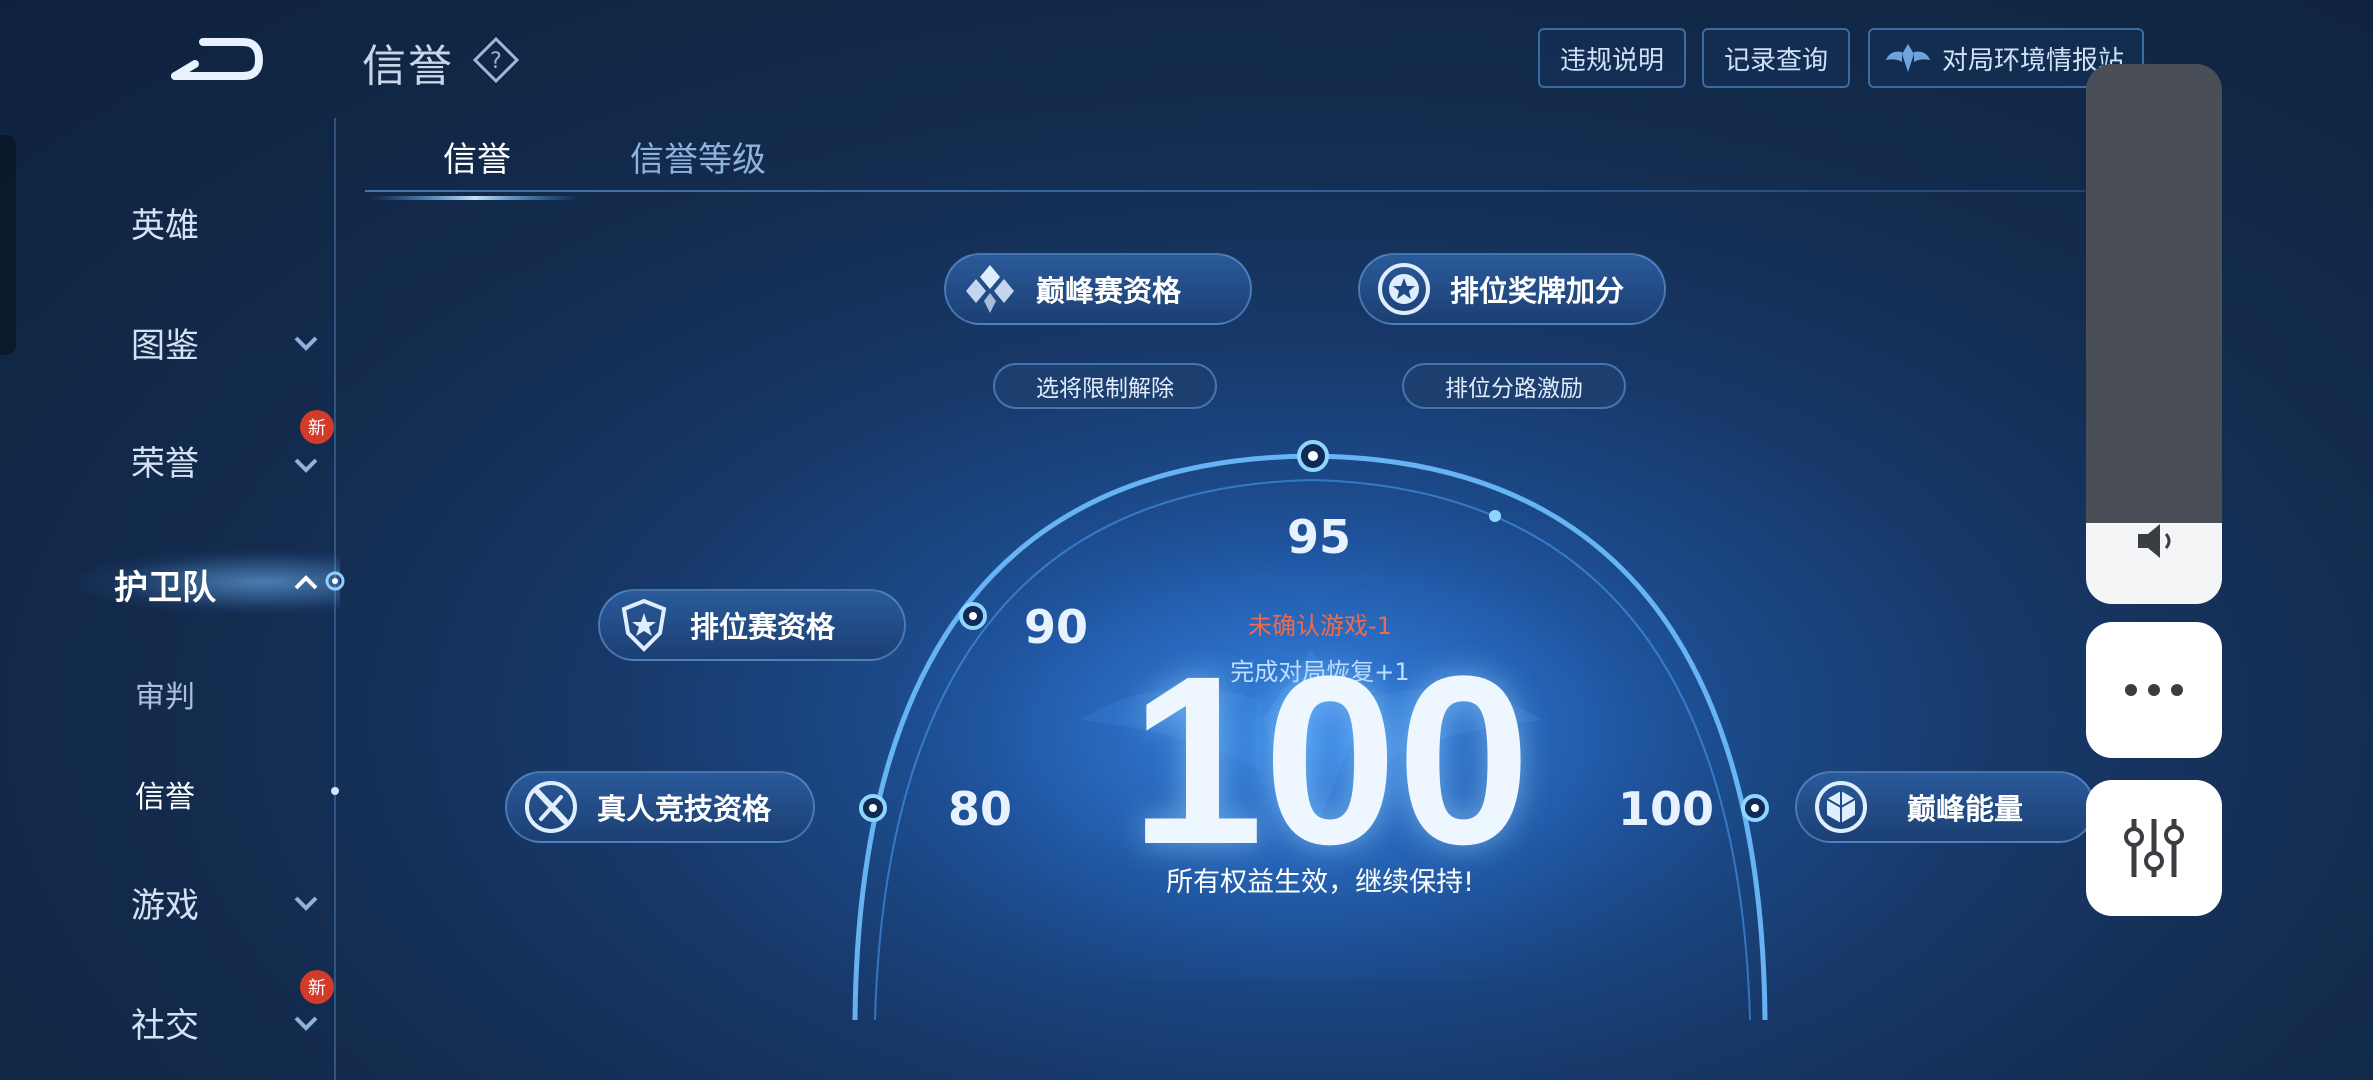 The image size is (2373, 1080). I want to click on perk-peak-match: 巅峰赛资格, so click(1098, 289).